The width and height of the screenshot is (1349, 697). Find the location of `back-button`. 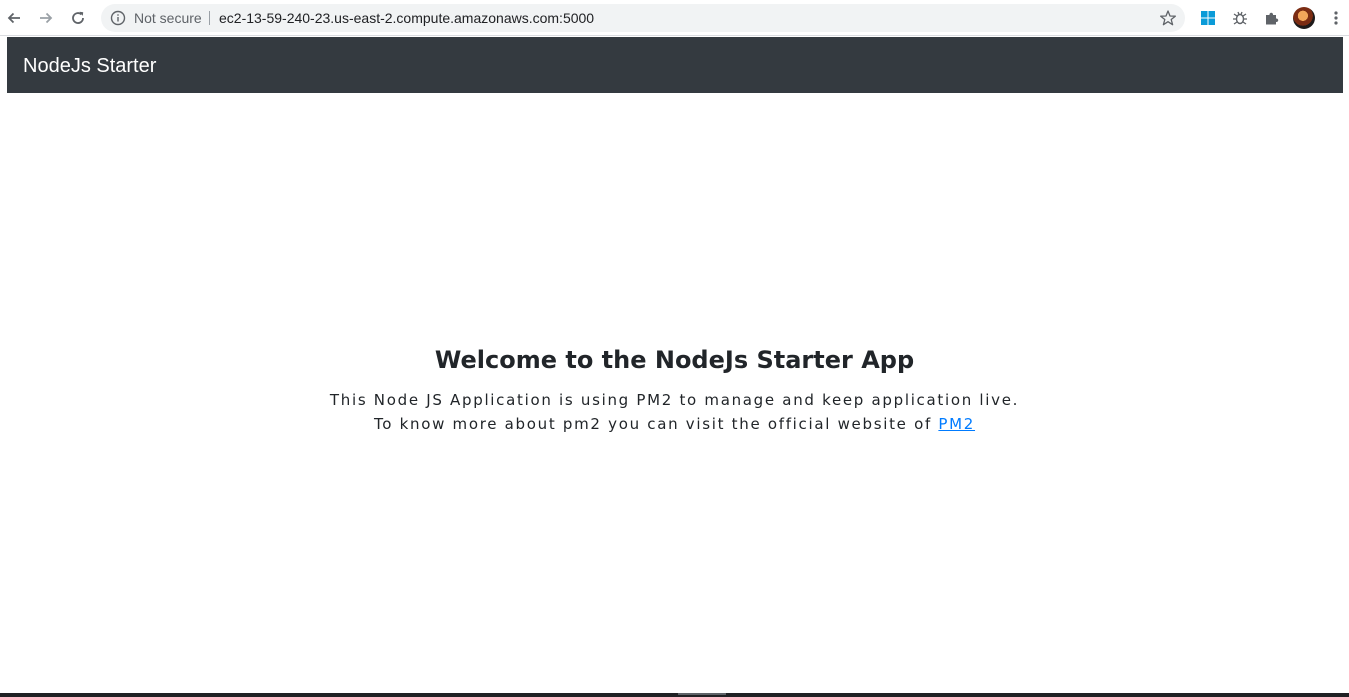

back-button is located at coordinates (14, 18).